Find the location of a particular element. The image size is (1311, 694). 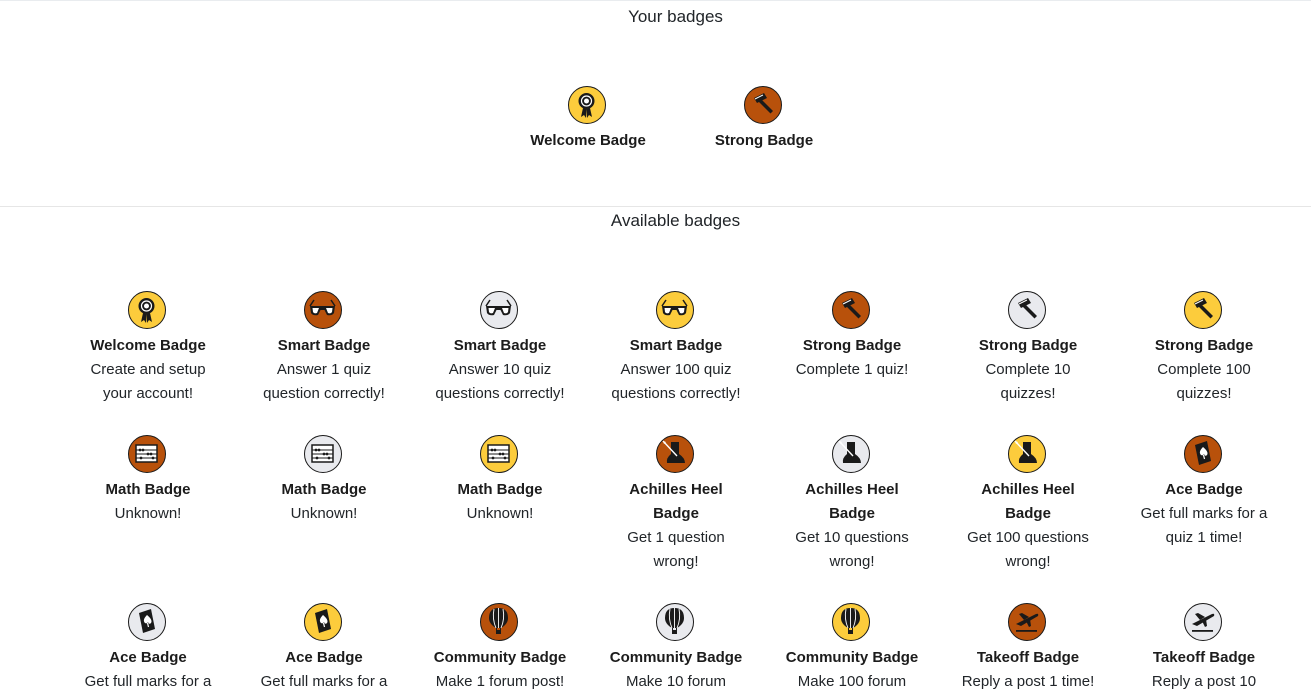

top-border is located at coordinates (655, 0).